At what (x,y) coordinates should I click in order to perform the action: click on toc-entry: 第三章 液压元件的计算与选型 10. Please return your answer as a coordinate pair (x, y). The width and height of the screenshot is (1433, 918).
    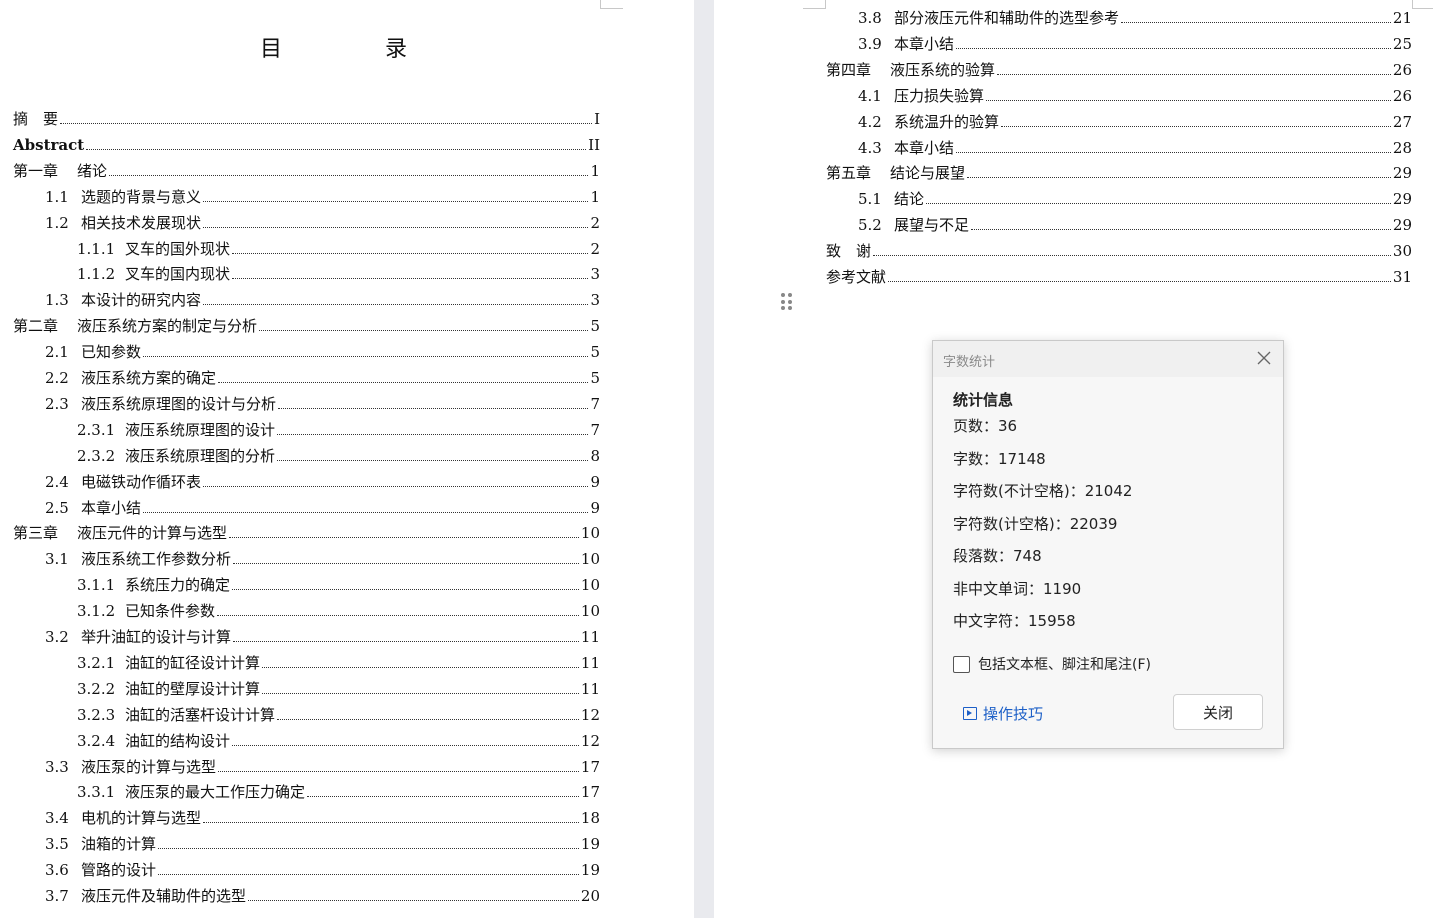
    Looking at the image, I should click on (306, 532).